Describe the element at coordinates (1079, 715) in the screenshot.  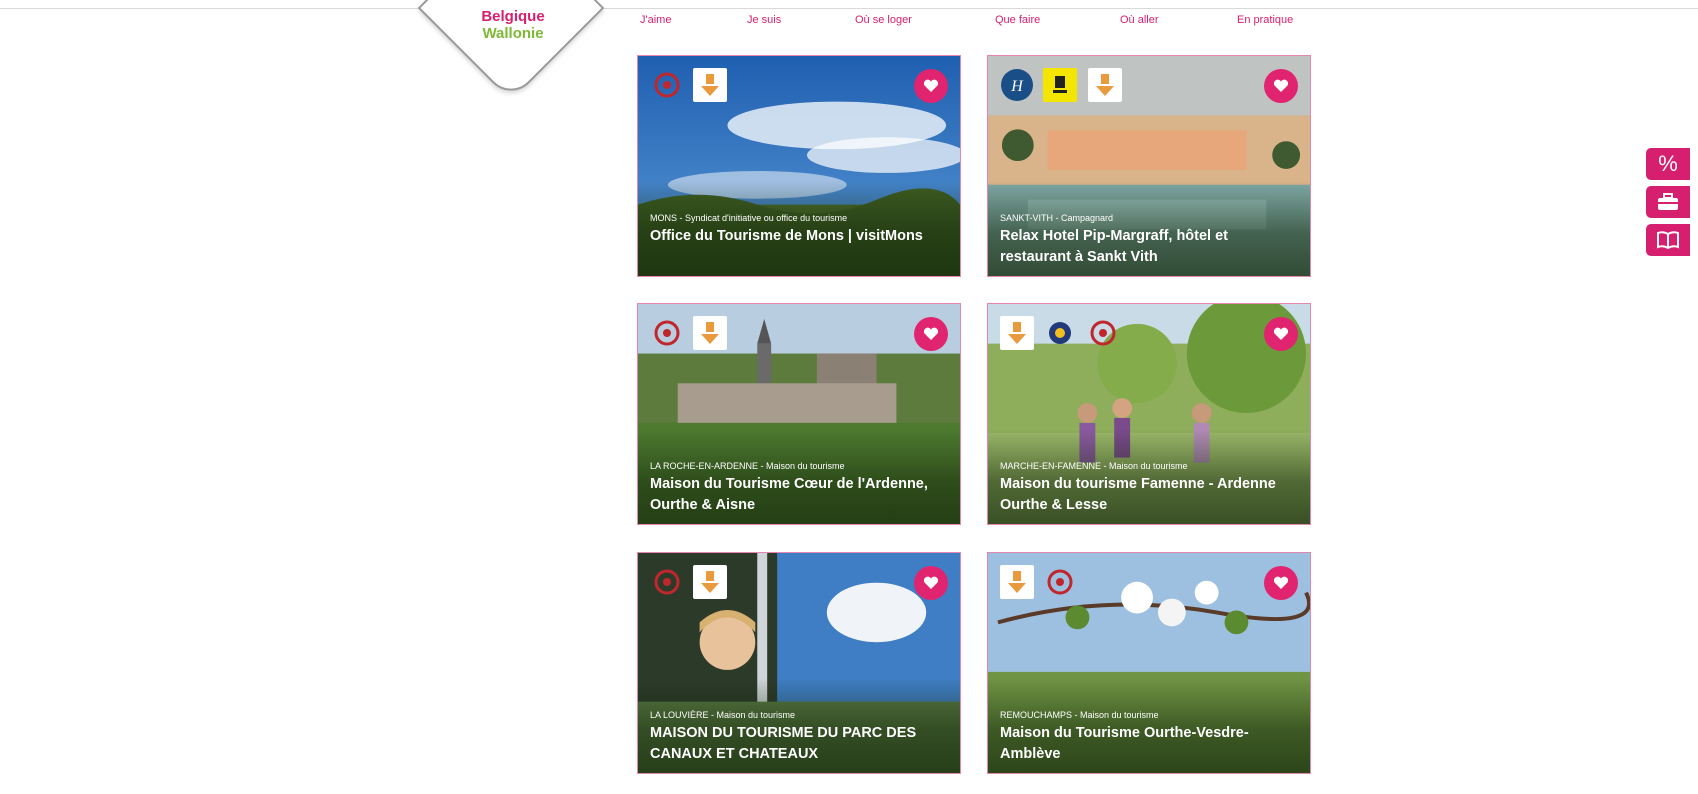
I see `card-subtitle: REMOUCHAMPS - Maison du tourisme` at that location.